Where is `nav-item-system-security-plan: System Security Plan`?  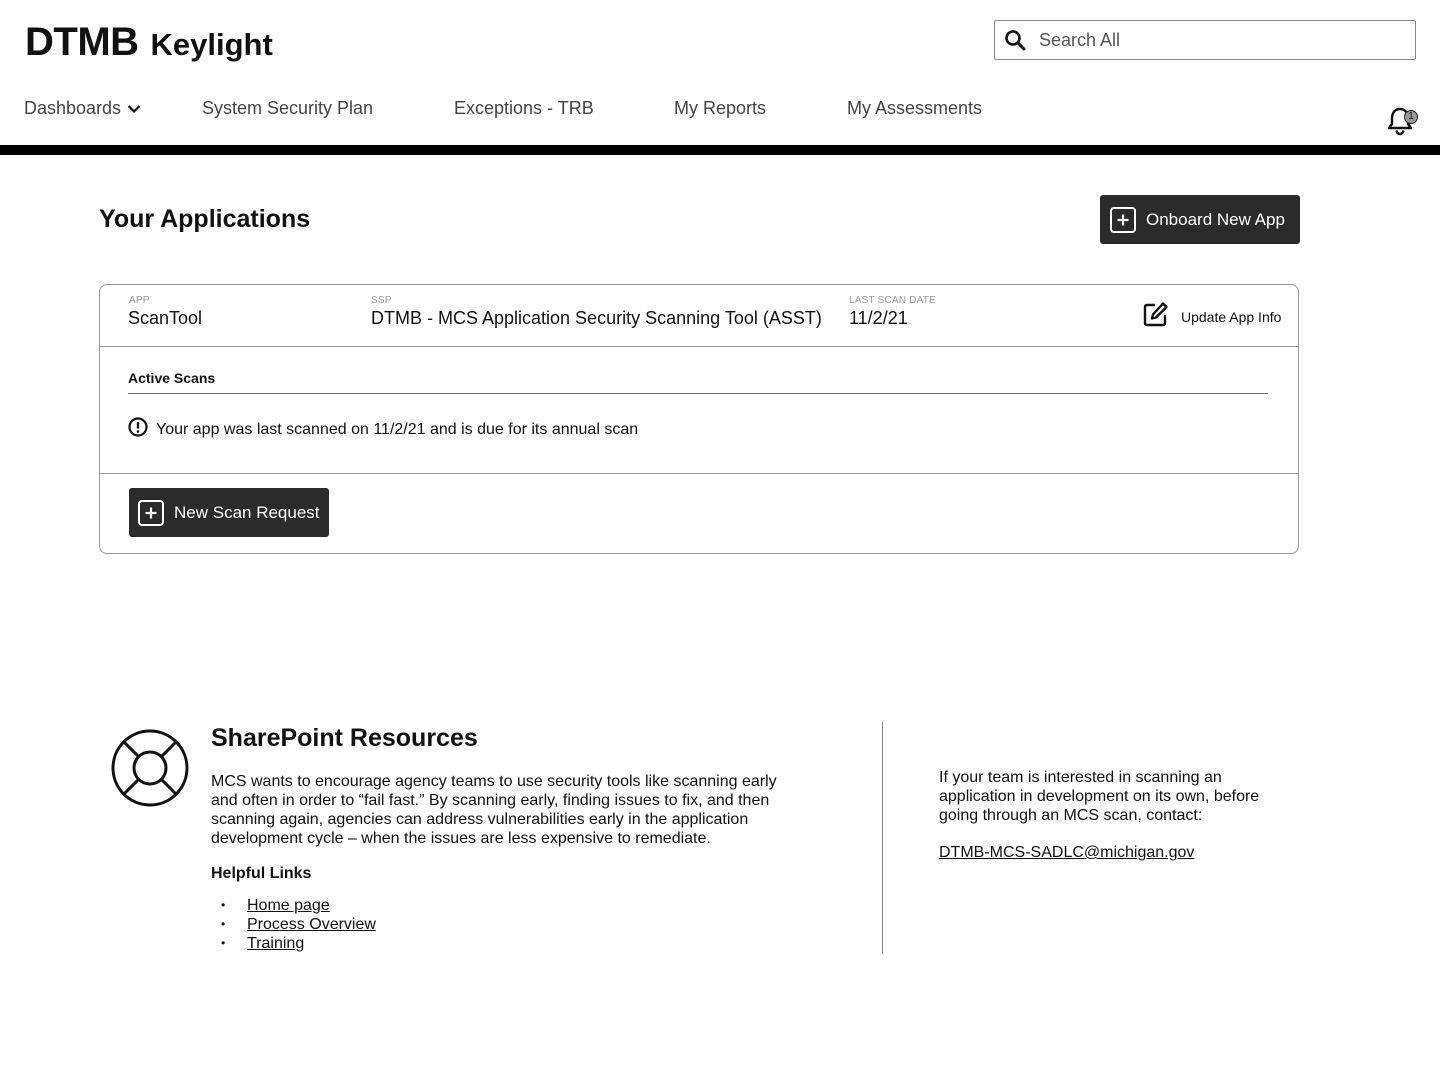
nav-item-system-security-plan: System Security Plan is located at coordinates (287, 108).